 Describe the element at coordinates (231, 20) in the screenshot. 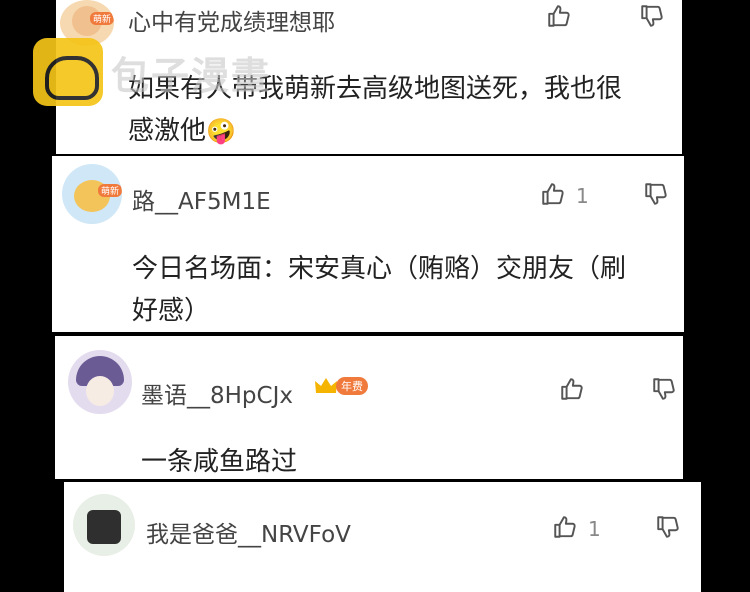

I see `comment-username: 心中有党成绩理想耶` at that location.